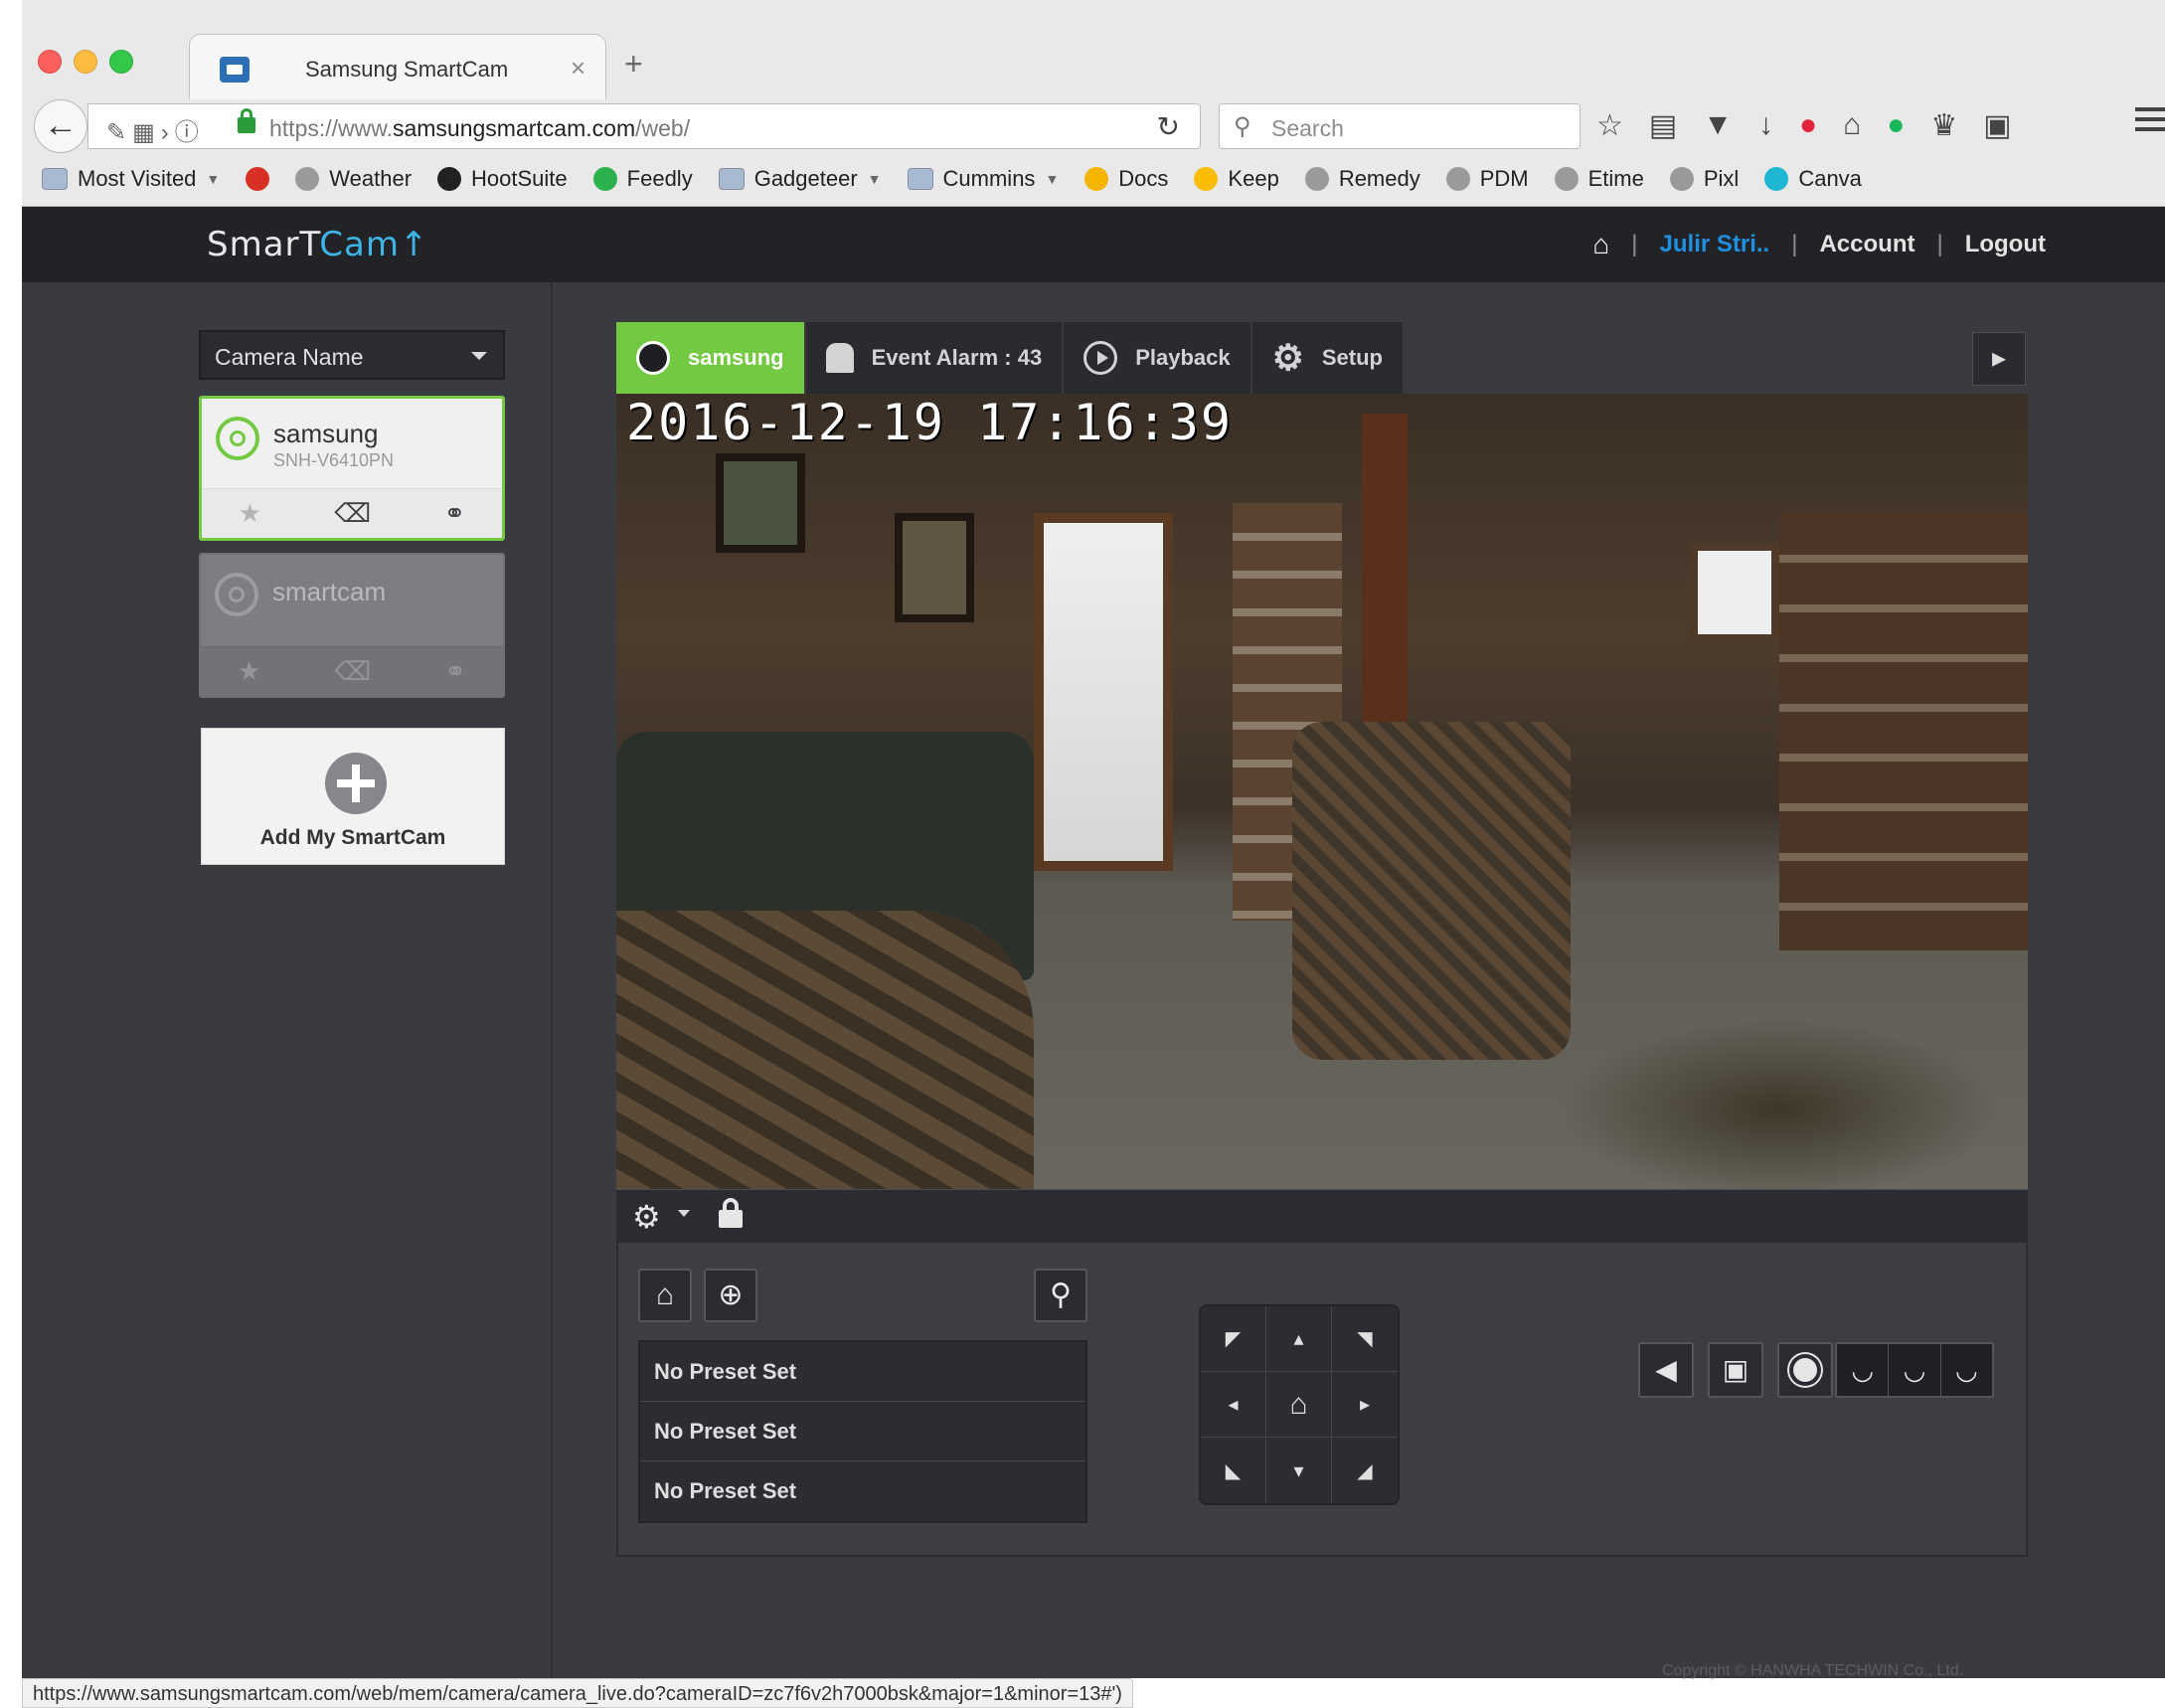 The width and height of the screenshot is (2165, 1708). Describe the element at coordinates (1365, 1470) in the screenshot. I see `pan-down-right-button: ◢` at that location.